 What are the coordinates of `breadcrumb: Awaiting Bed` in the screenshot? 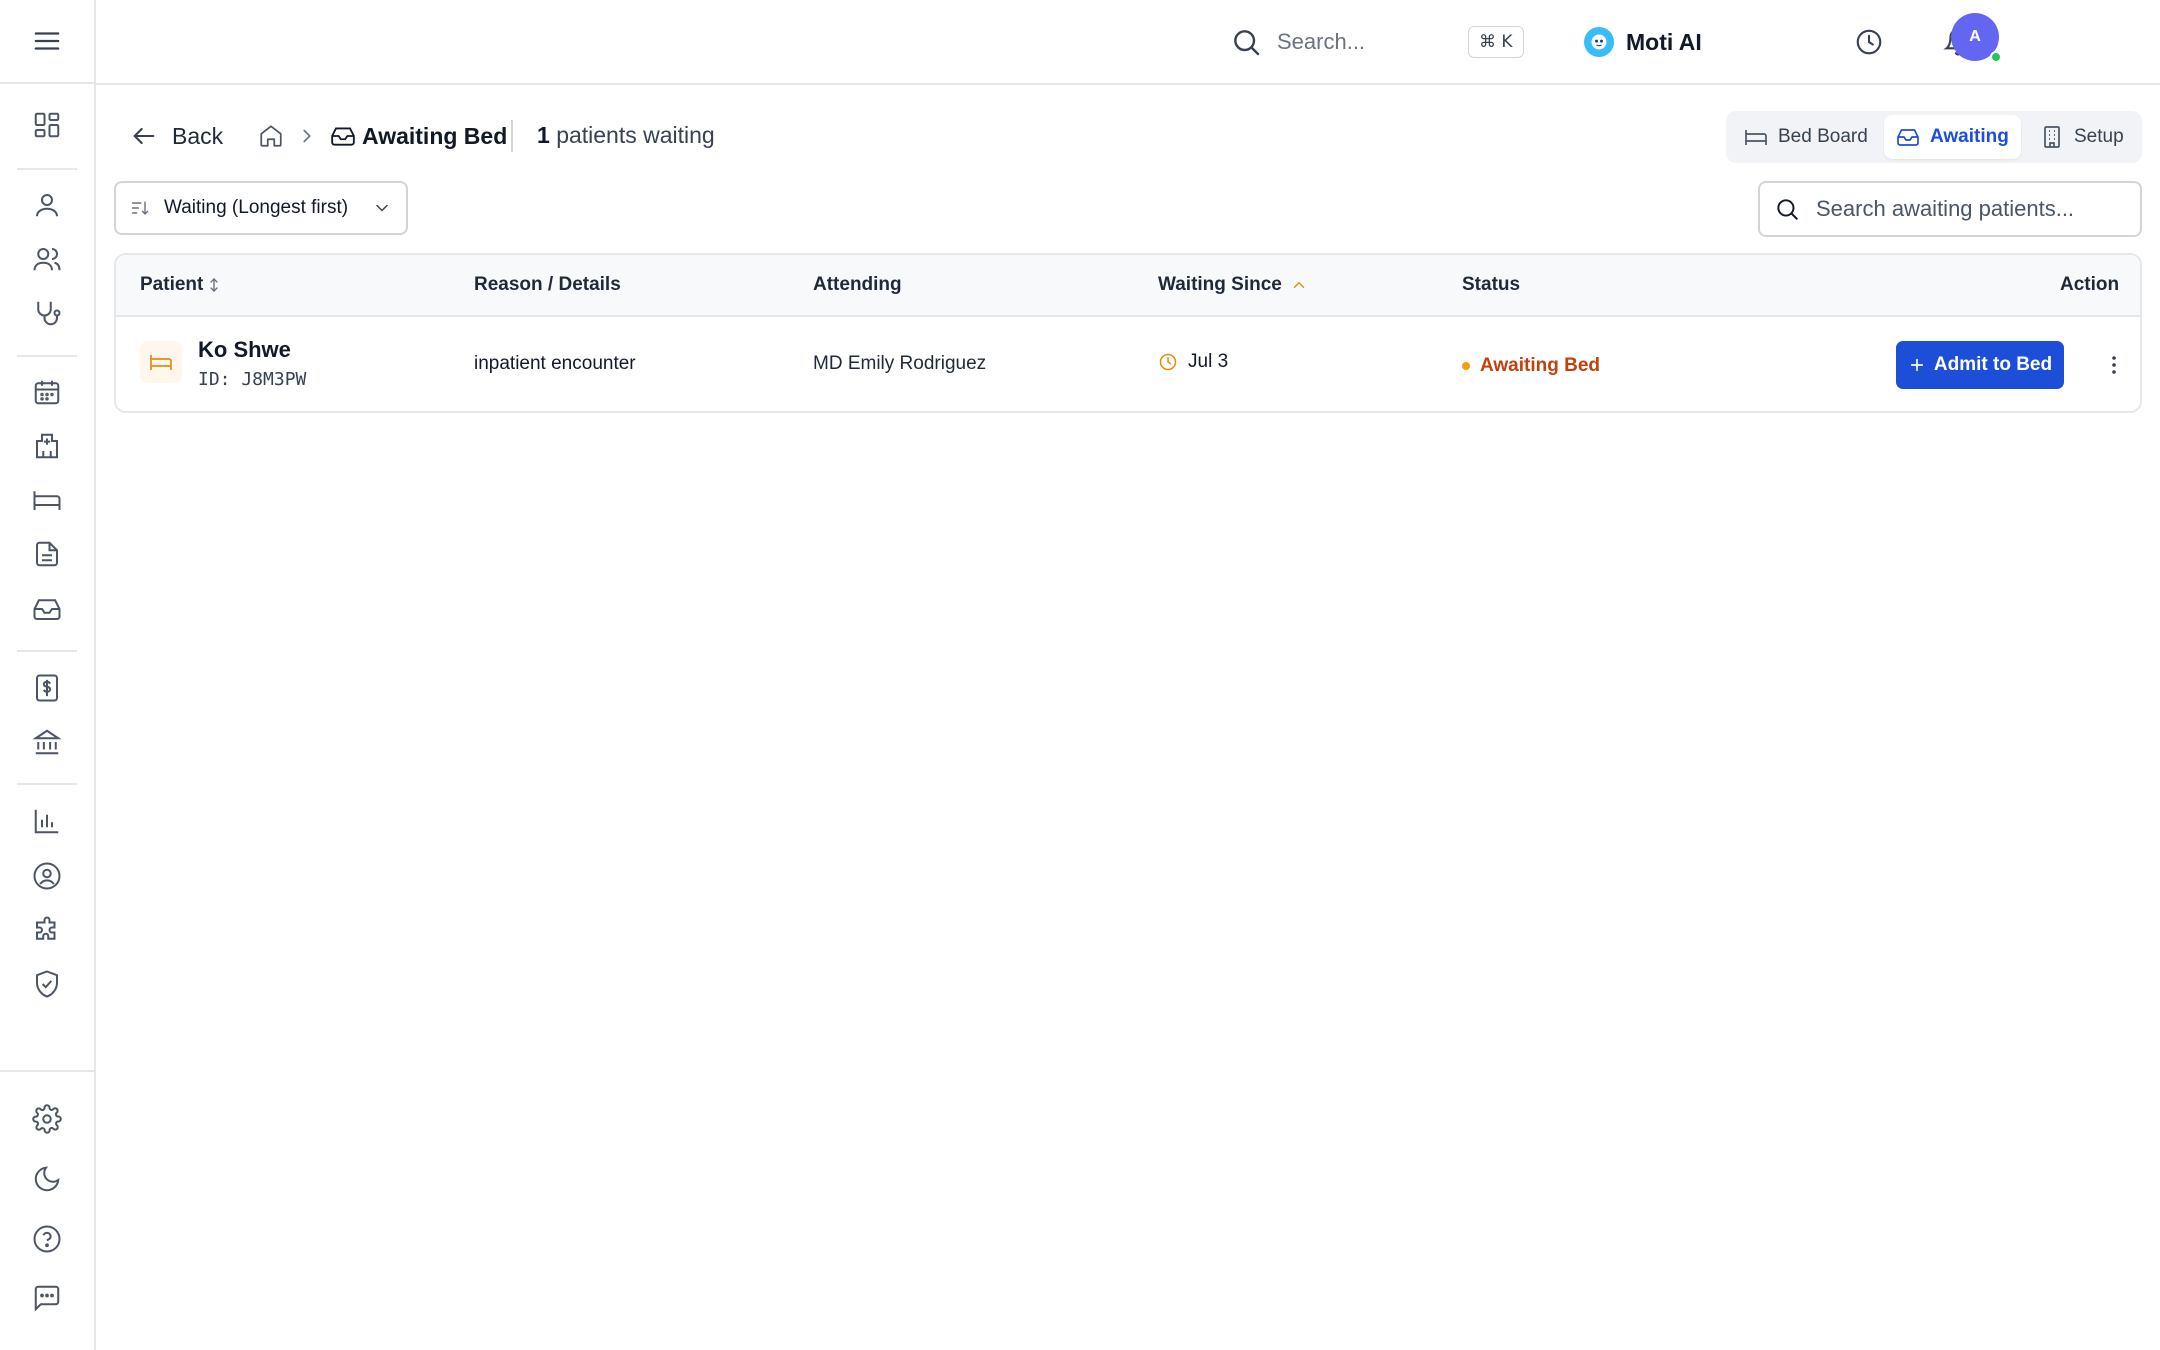 It's located at (382, 136).